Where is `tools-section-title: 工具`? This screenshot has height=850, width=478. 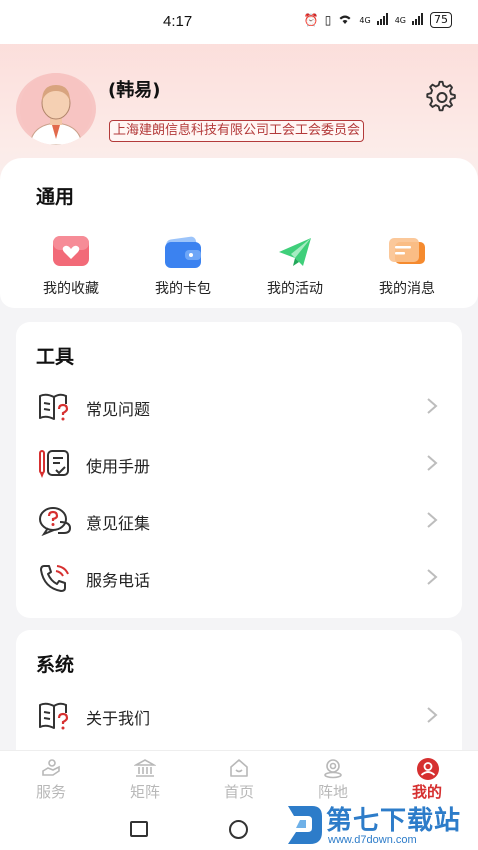
tools-section-title: 工具 is located at coordinates (55, 357).